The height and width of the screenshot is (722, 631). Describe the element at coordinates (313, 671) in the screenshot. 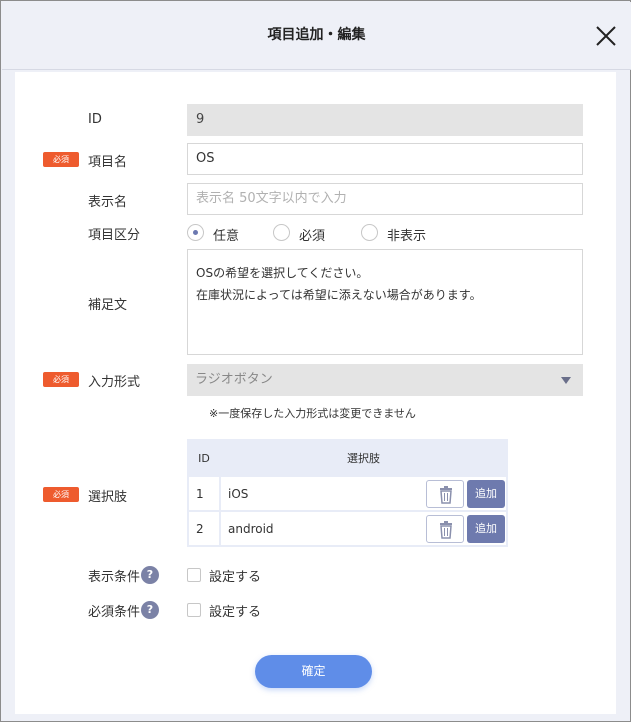

I see `confirm-button: 確定` at that location.